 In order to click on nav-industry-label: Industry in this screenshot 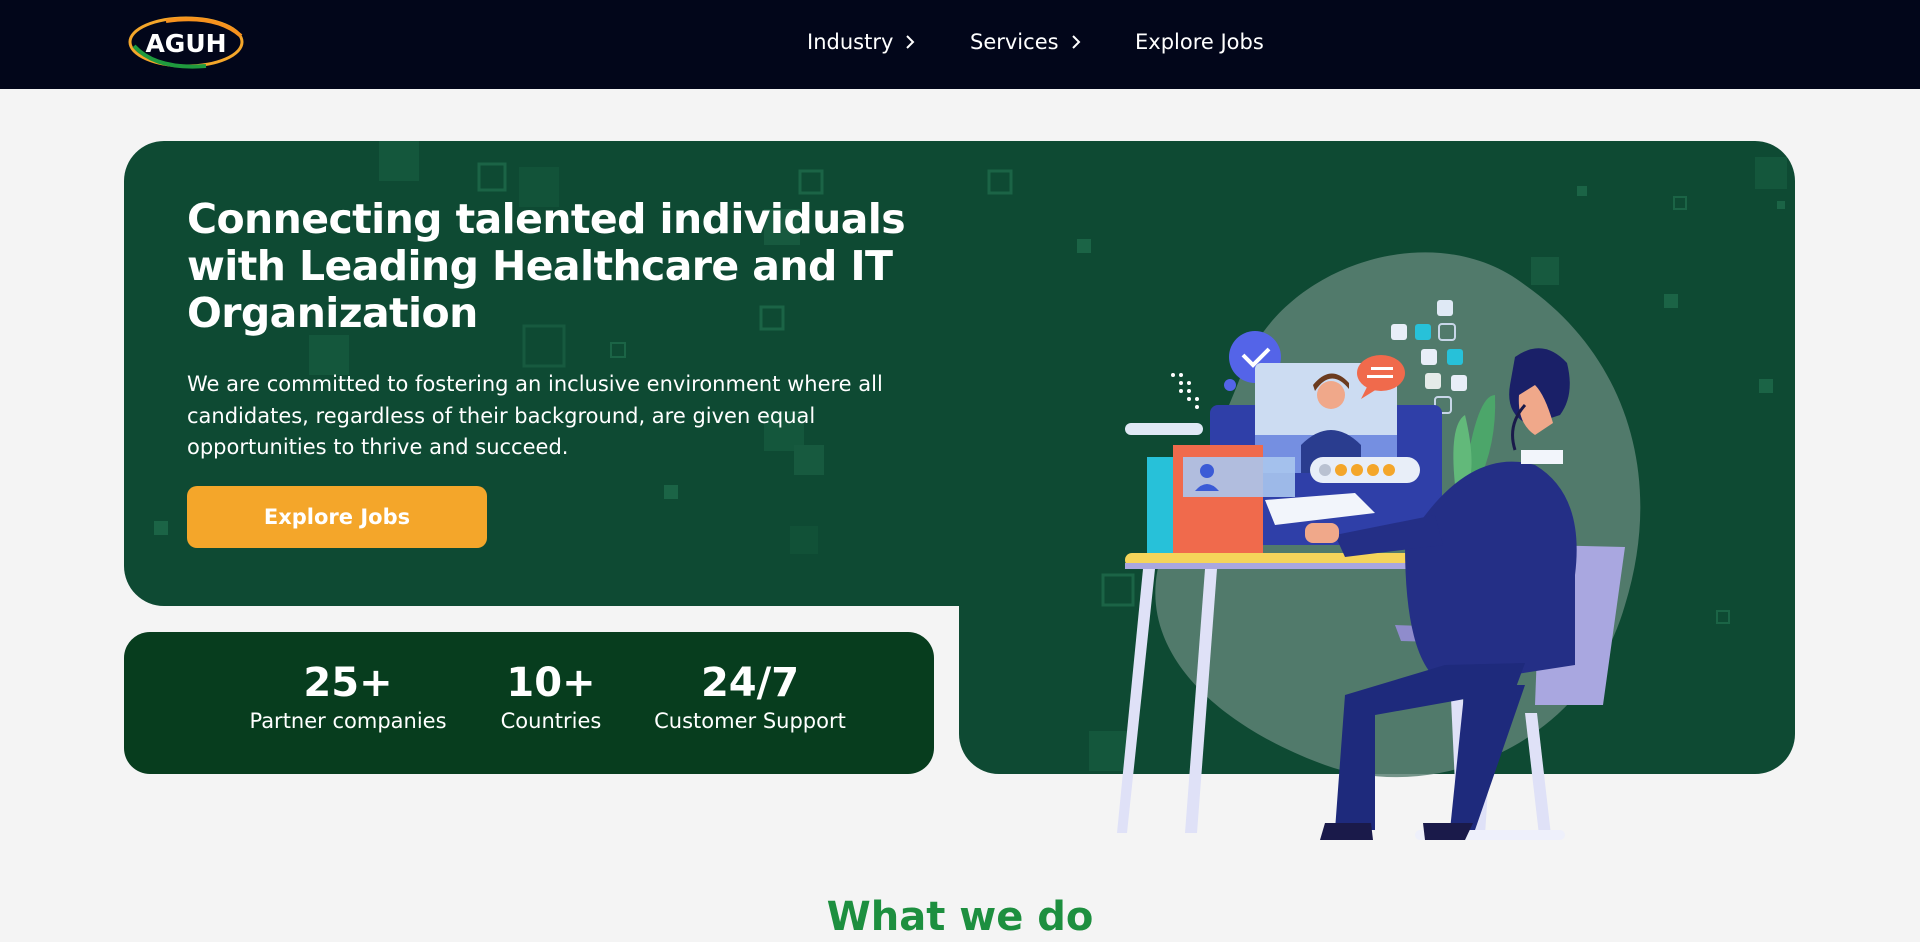, I will do `click(850, 42)`.